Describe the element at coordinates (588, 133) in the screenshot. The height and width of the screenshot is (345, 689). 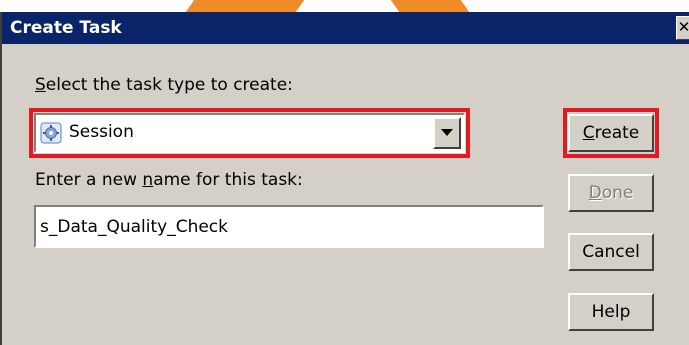
I see `mnemonic-underline: C` at that location.